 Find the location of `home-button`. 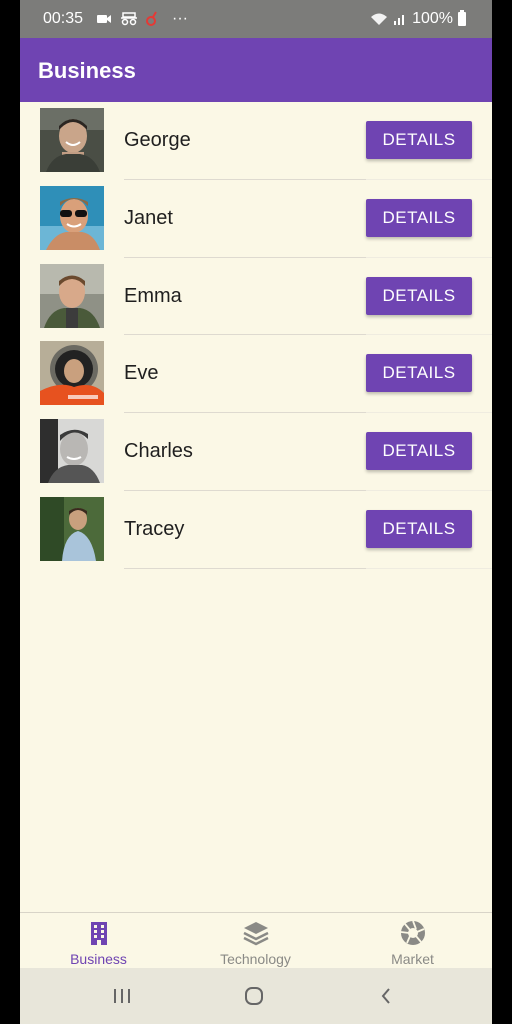

home-button is located at coordinates (254, 996).